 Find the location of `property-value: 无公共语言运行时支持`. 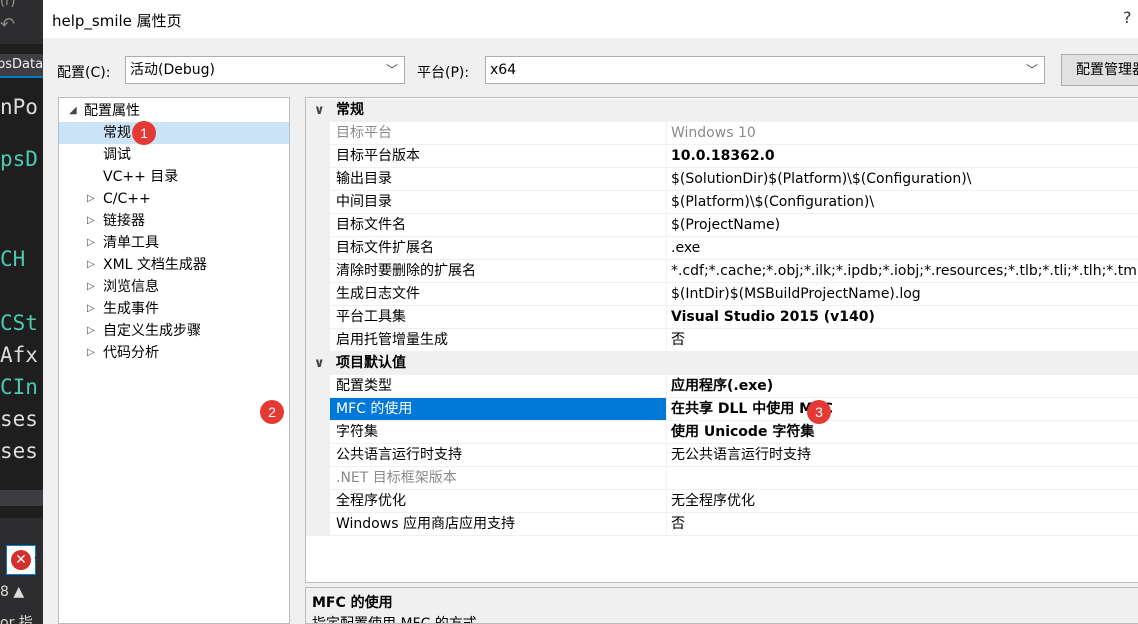

property-value: 无公共语言运行时支持 is located at coordinates (902, 455).